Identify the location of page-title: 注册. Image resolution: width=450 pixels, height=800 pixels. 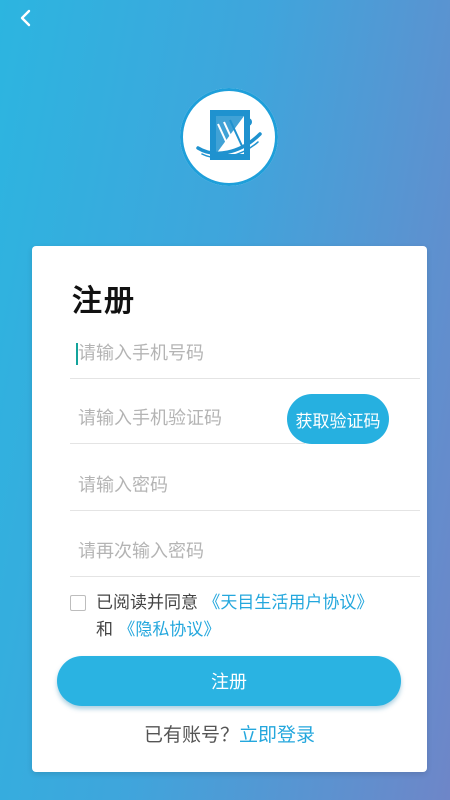
(104, 301).